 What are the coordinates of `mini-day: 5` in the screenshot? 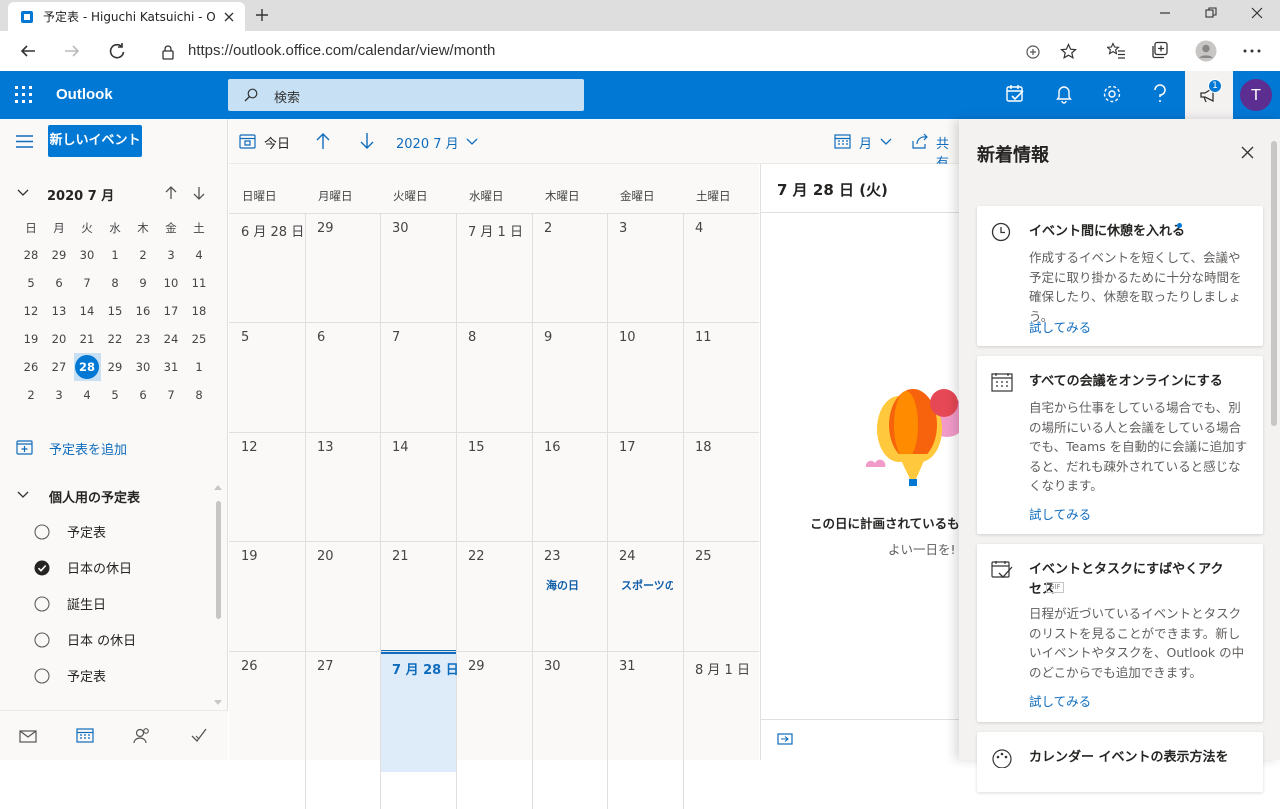 It's located at (31, 283).